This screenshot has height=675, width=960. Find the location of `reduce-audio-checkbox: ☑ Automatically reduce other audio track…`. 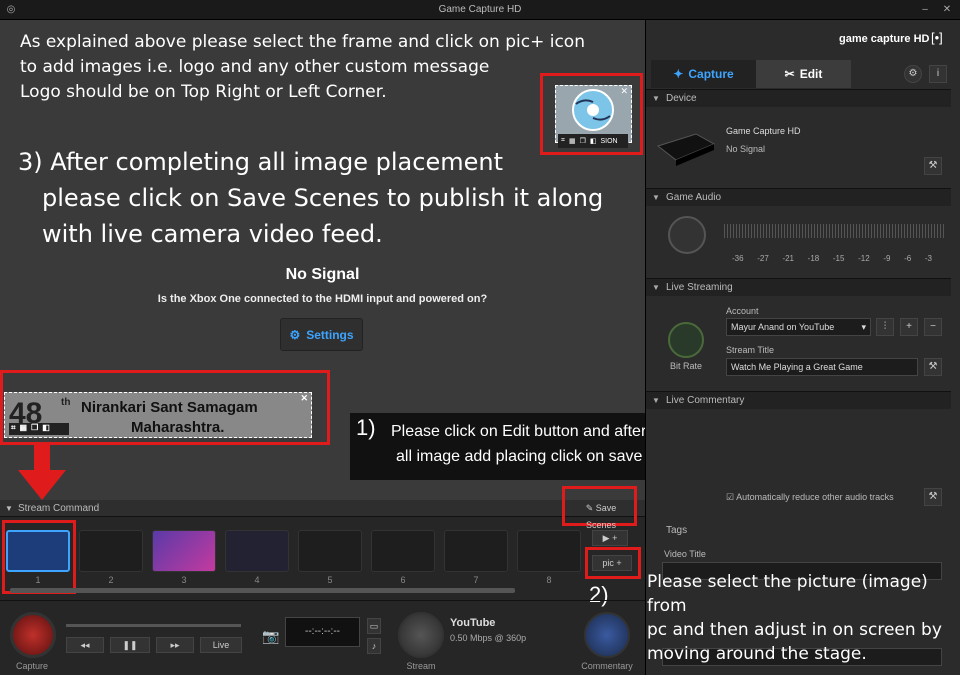

reduce-audio-checkbox: ☑ Automatically reduce other audio track… is located at coordinates (810, 497).